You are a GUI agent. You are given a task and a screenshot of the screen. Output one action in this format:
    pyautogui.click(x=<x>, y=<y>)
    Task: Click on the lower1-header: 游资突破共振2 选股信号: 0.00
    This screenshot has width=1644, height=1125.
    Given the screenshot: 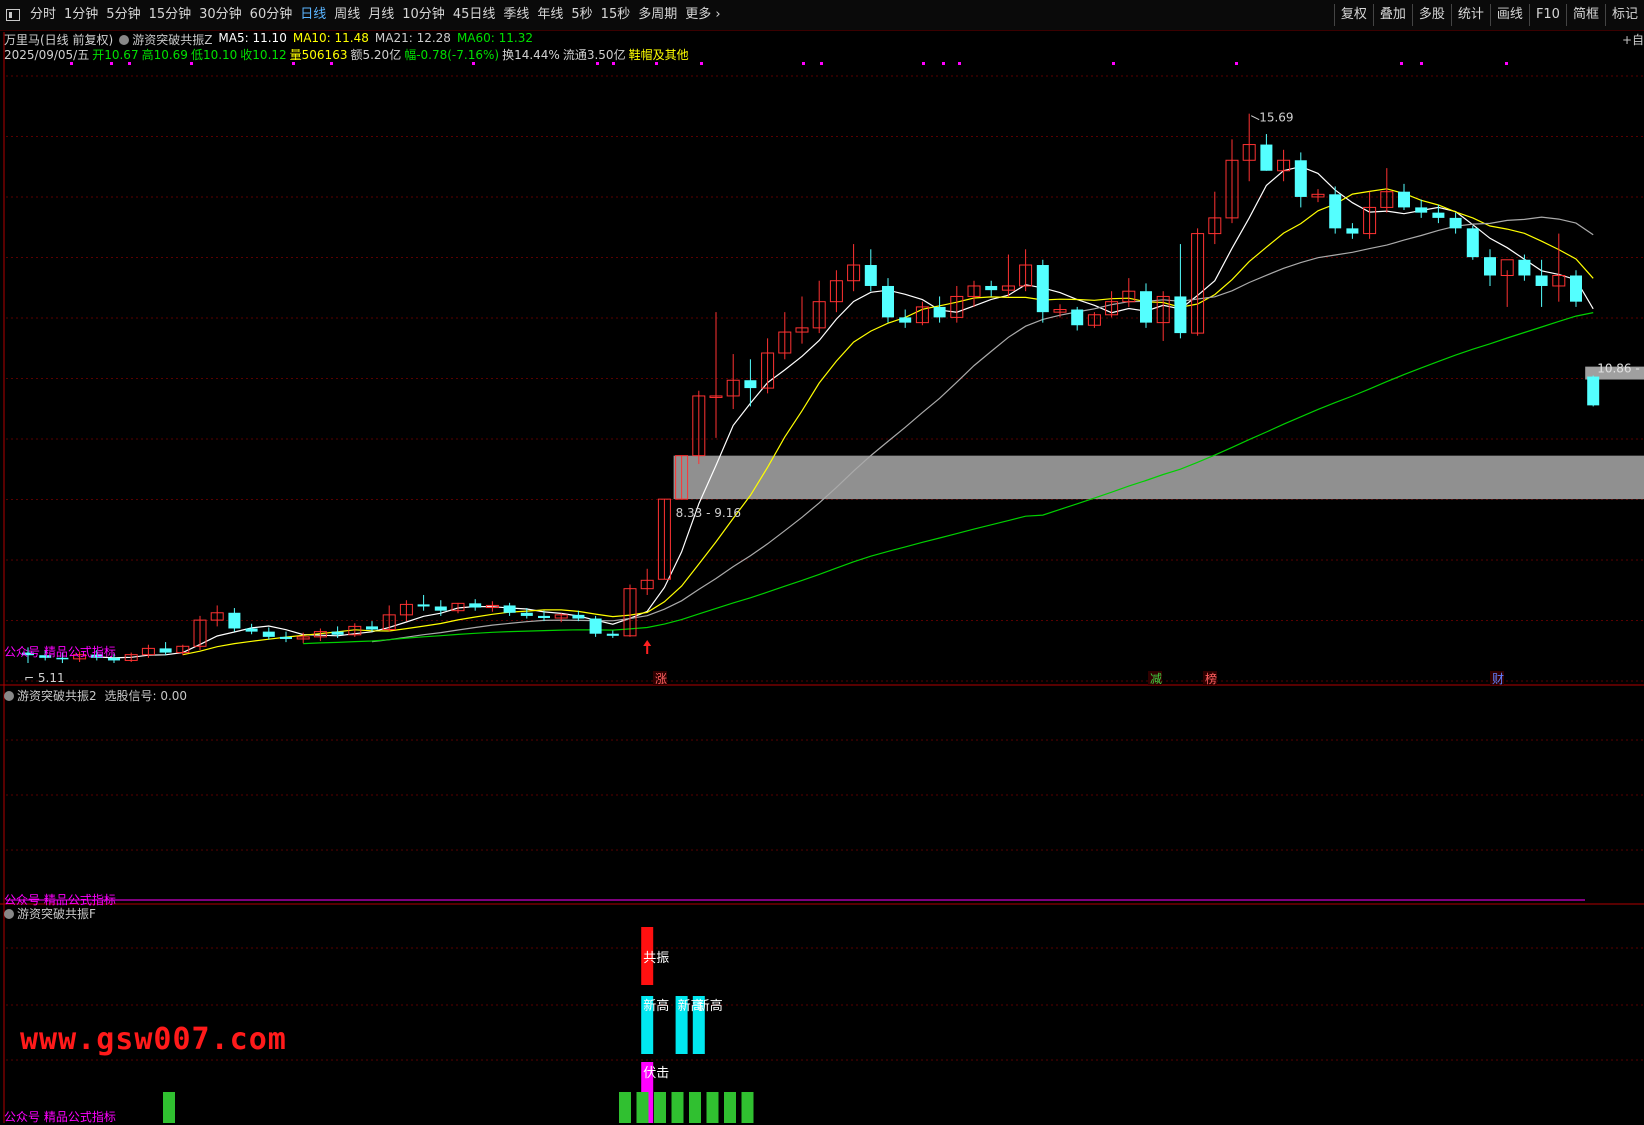 What is the action you would take?
    pyautogui.click(x=95, y=695)
    